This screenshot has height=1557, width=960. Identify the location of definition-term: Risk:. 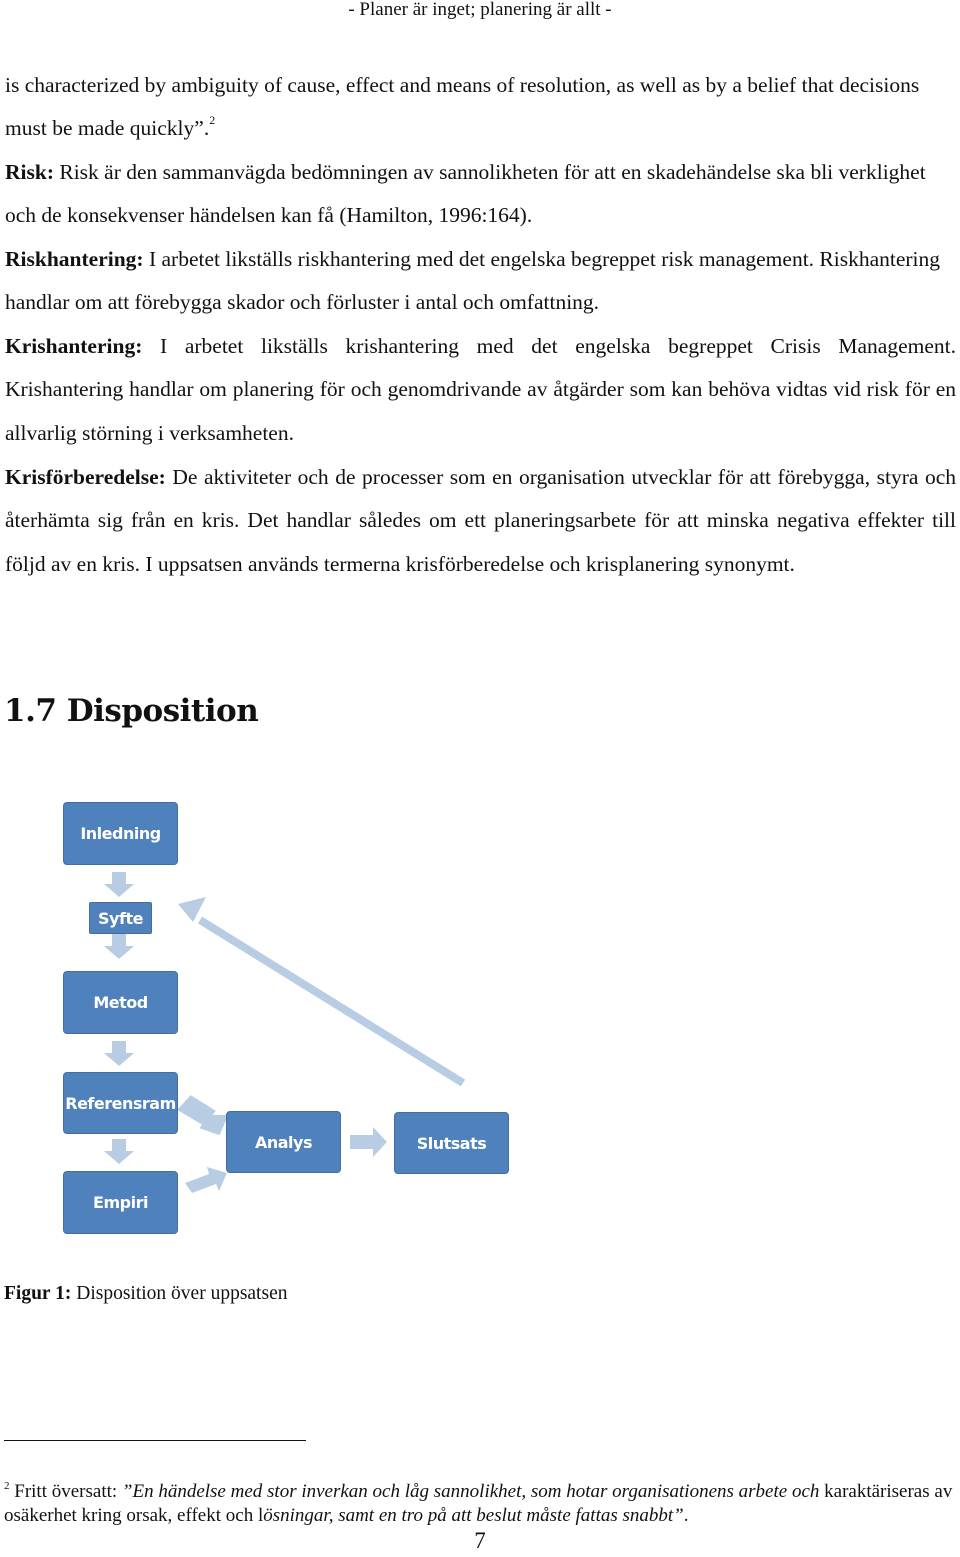
(29, 172).